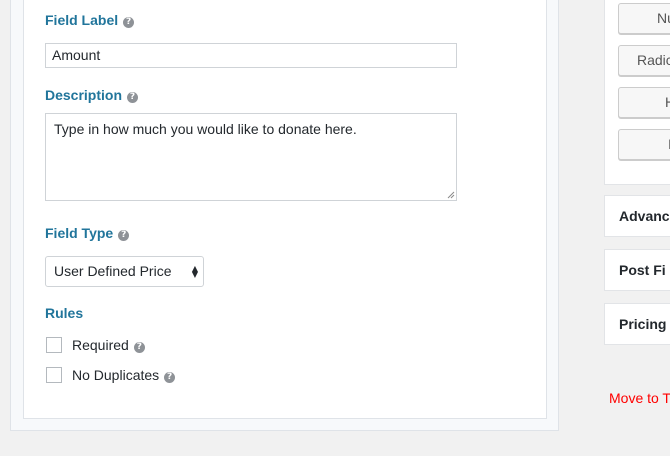 The width and height of the screenshot is (670, 456). Describe the element at coordinates (194, 271) in the screenshot. I see `select-arrows-icon: ▲ ▼` at that location.